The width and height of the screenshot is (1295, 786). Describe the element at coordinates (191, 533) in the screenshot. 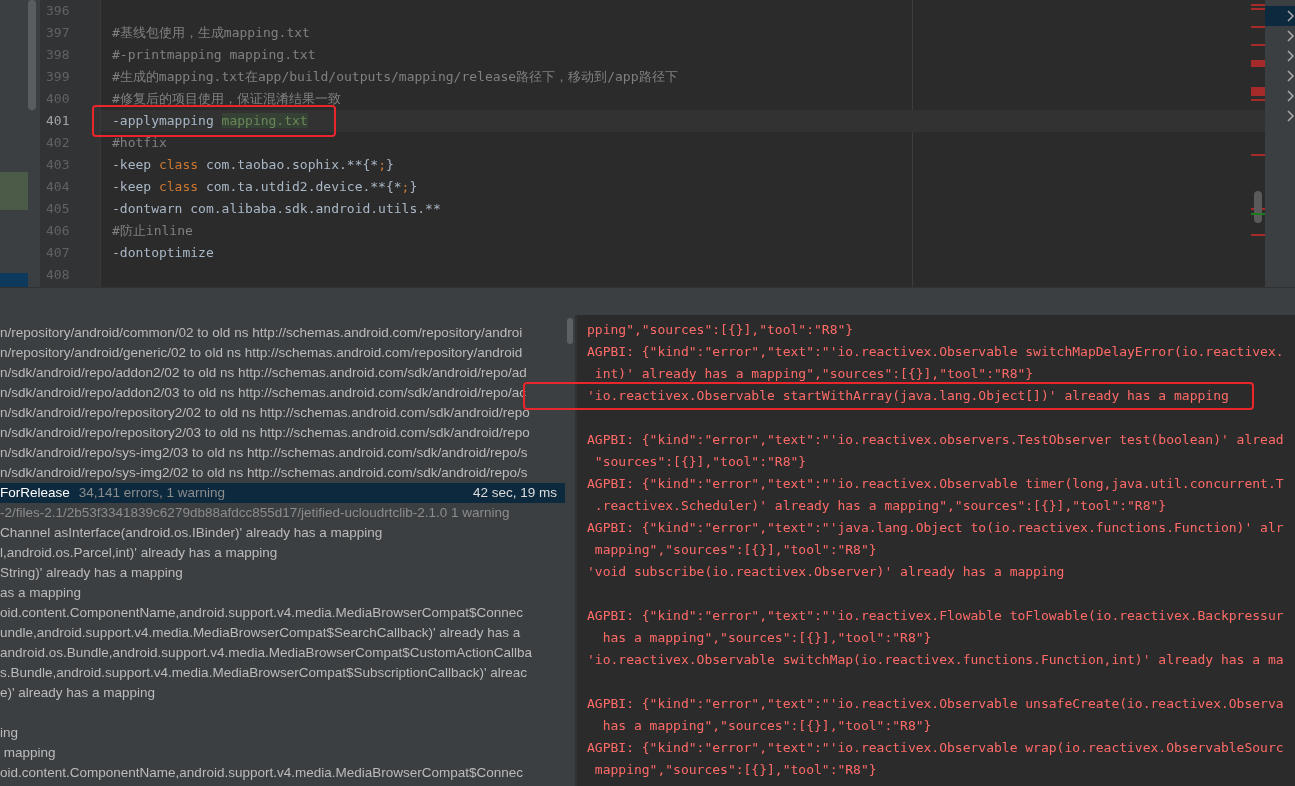

I see `build-message: Channel asInterface(android.os.IBinder)' already has a mapping` at that location.